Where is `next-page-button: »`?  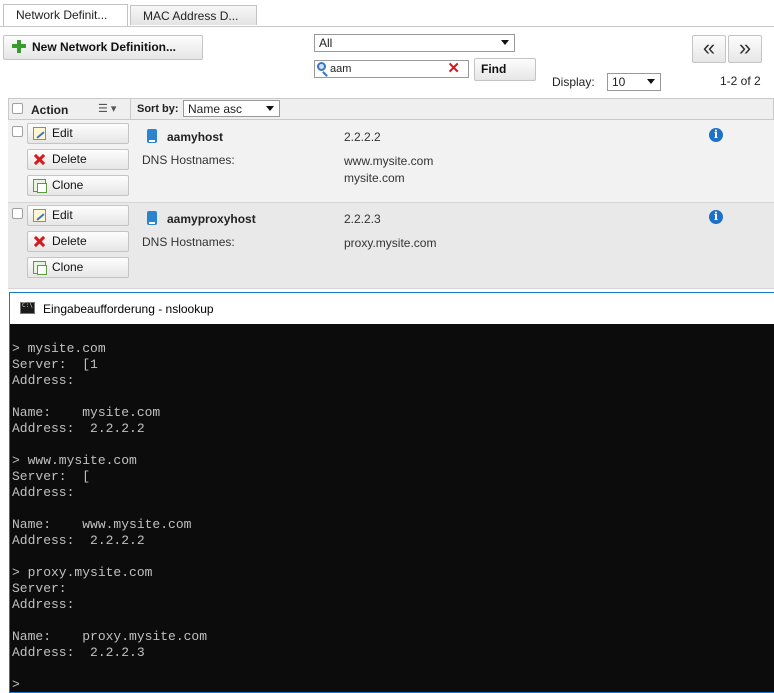
next-page-button: » is located at coordinates (745, 49).